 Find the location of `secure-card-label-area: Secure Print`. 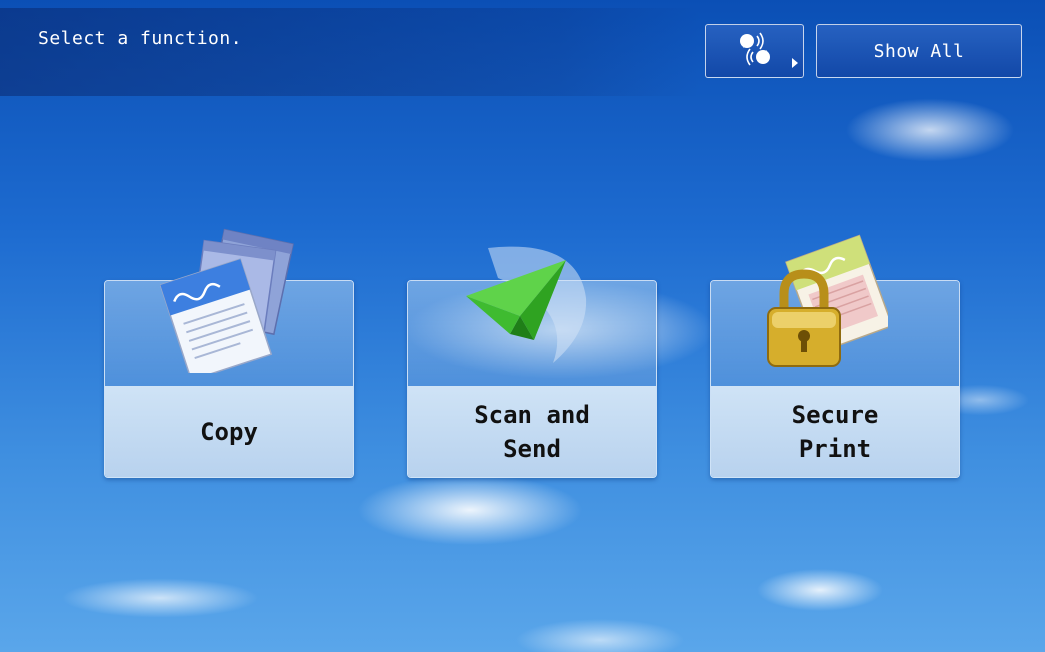

secure-card-label-area: Secure Print is located at coordinates (835, 431).